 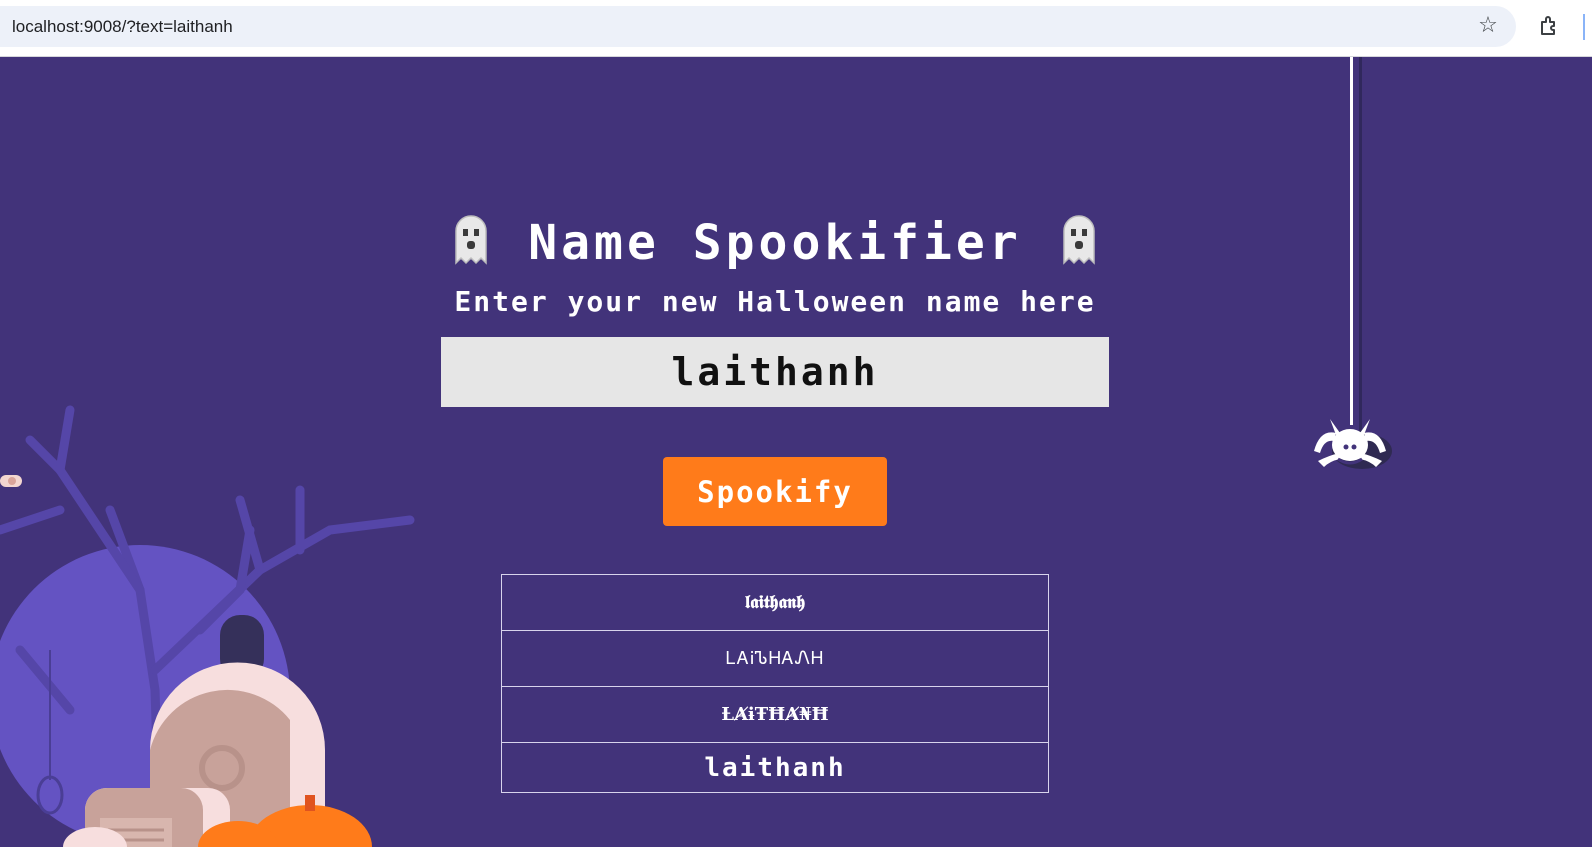 I want to click on name-input, so click(x=775, y=372).